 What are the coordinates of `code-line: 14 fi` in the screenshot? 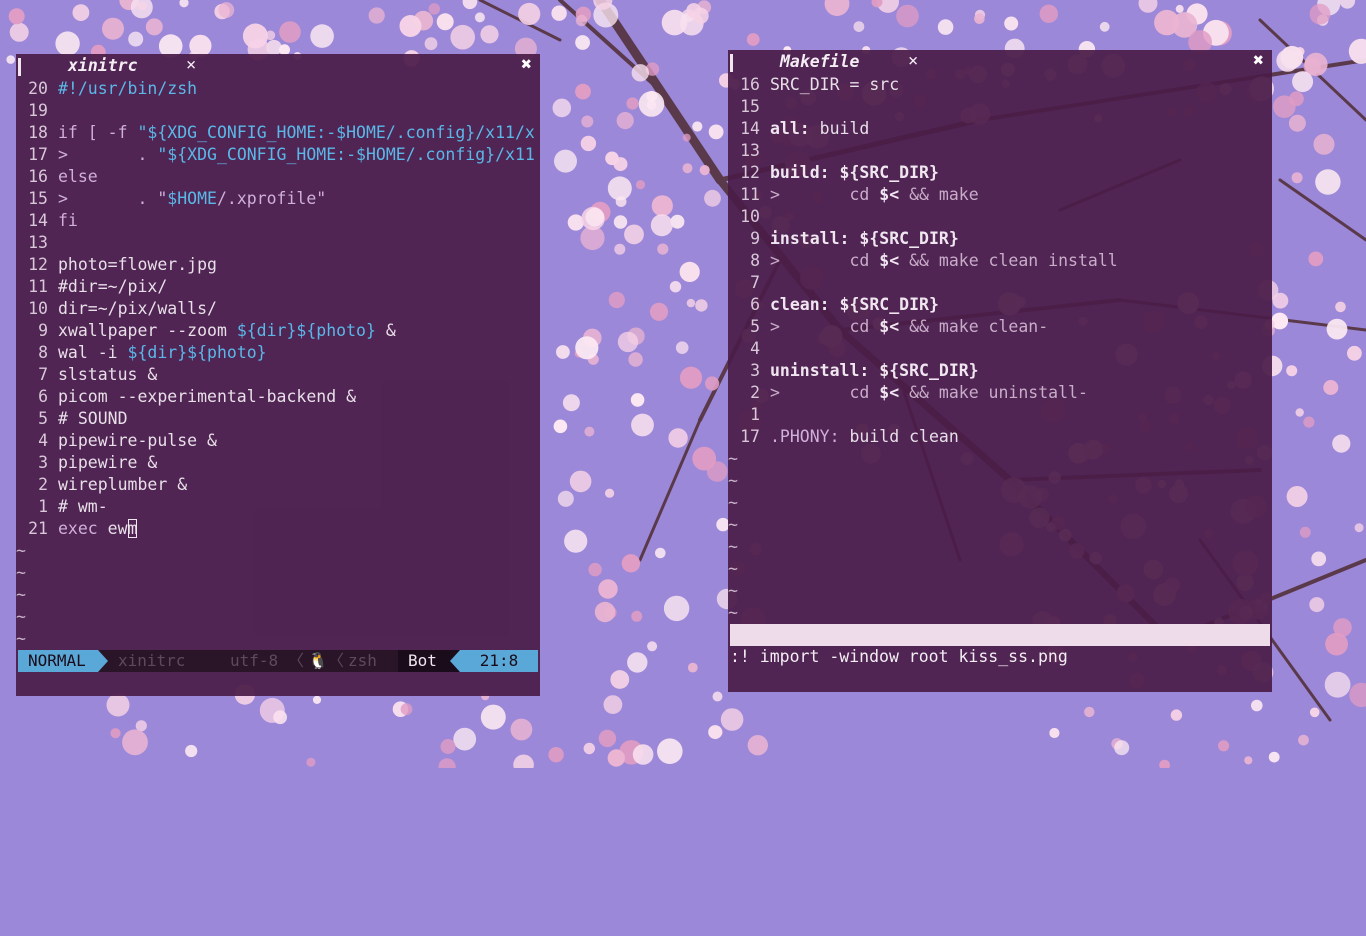 It's located at (278, 221).